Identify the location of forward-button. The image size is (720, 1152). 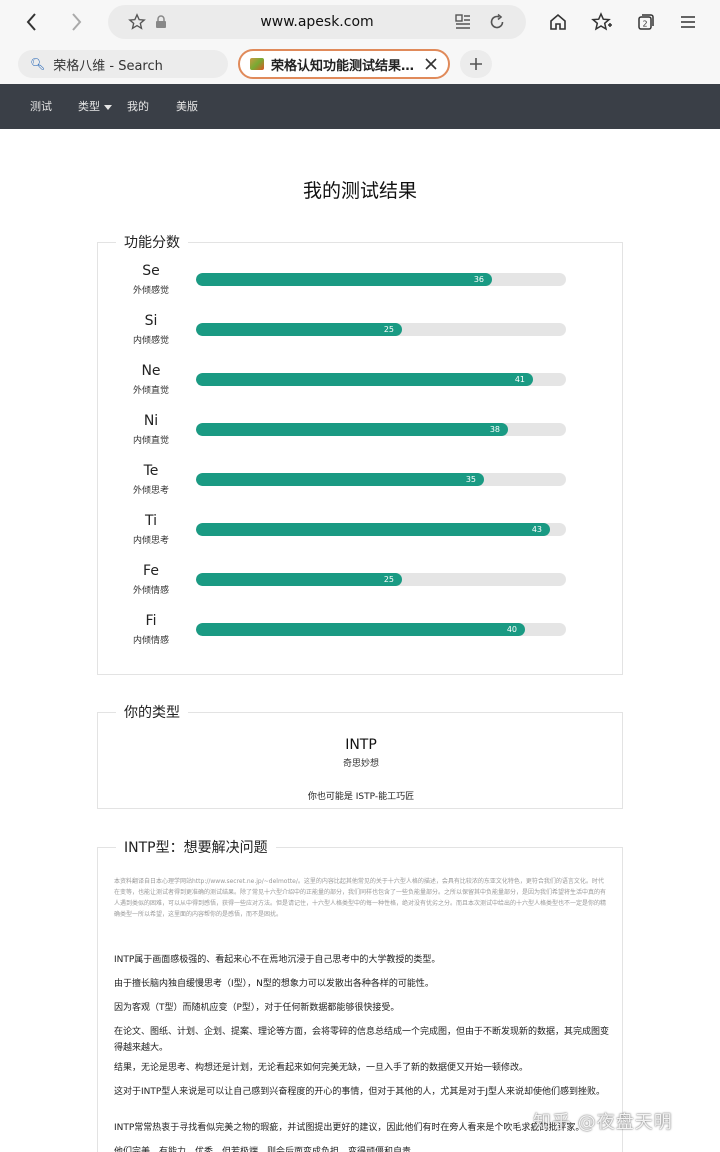
(76, 22).